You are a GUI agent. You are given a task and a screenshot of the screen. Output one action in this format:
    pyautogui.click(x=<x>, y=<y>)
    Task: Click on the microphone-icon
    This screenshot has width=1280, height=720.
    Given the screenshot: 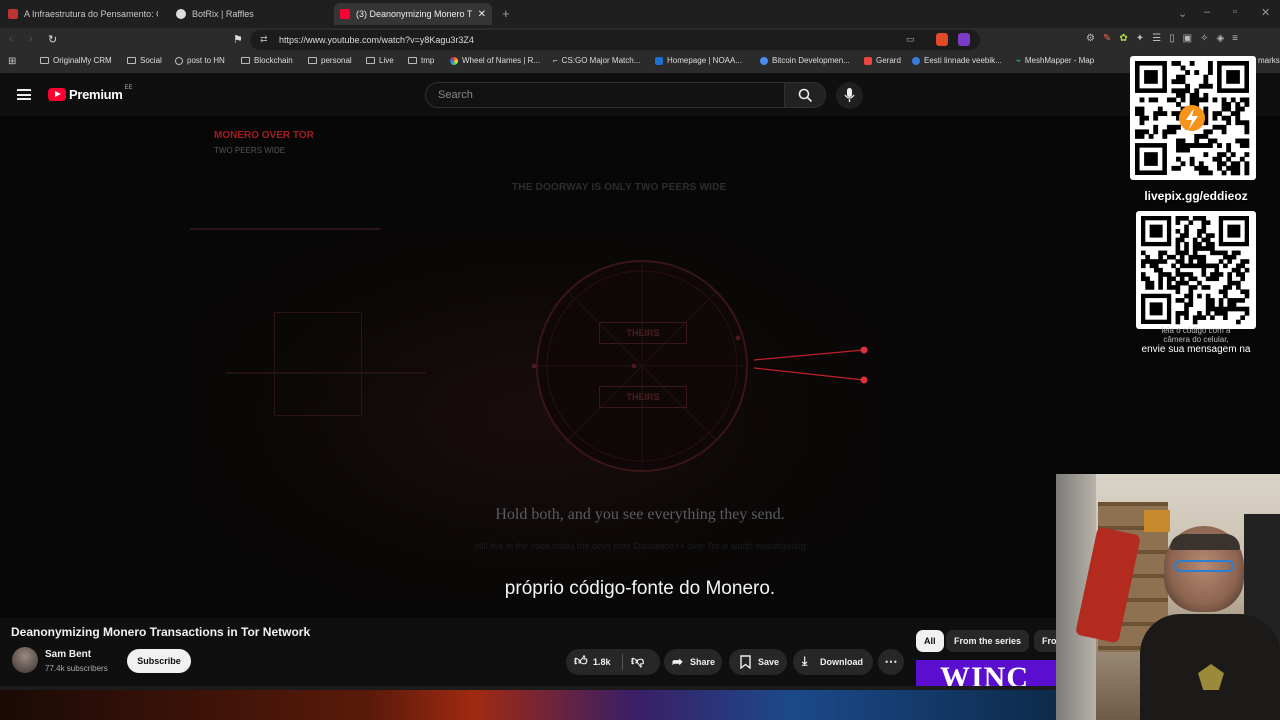 What is the action you would take?
    pyautogui.click(x=849, y=95)
    